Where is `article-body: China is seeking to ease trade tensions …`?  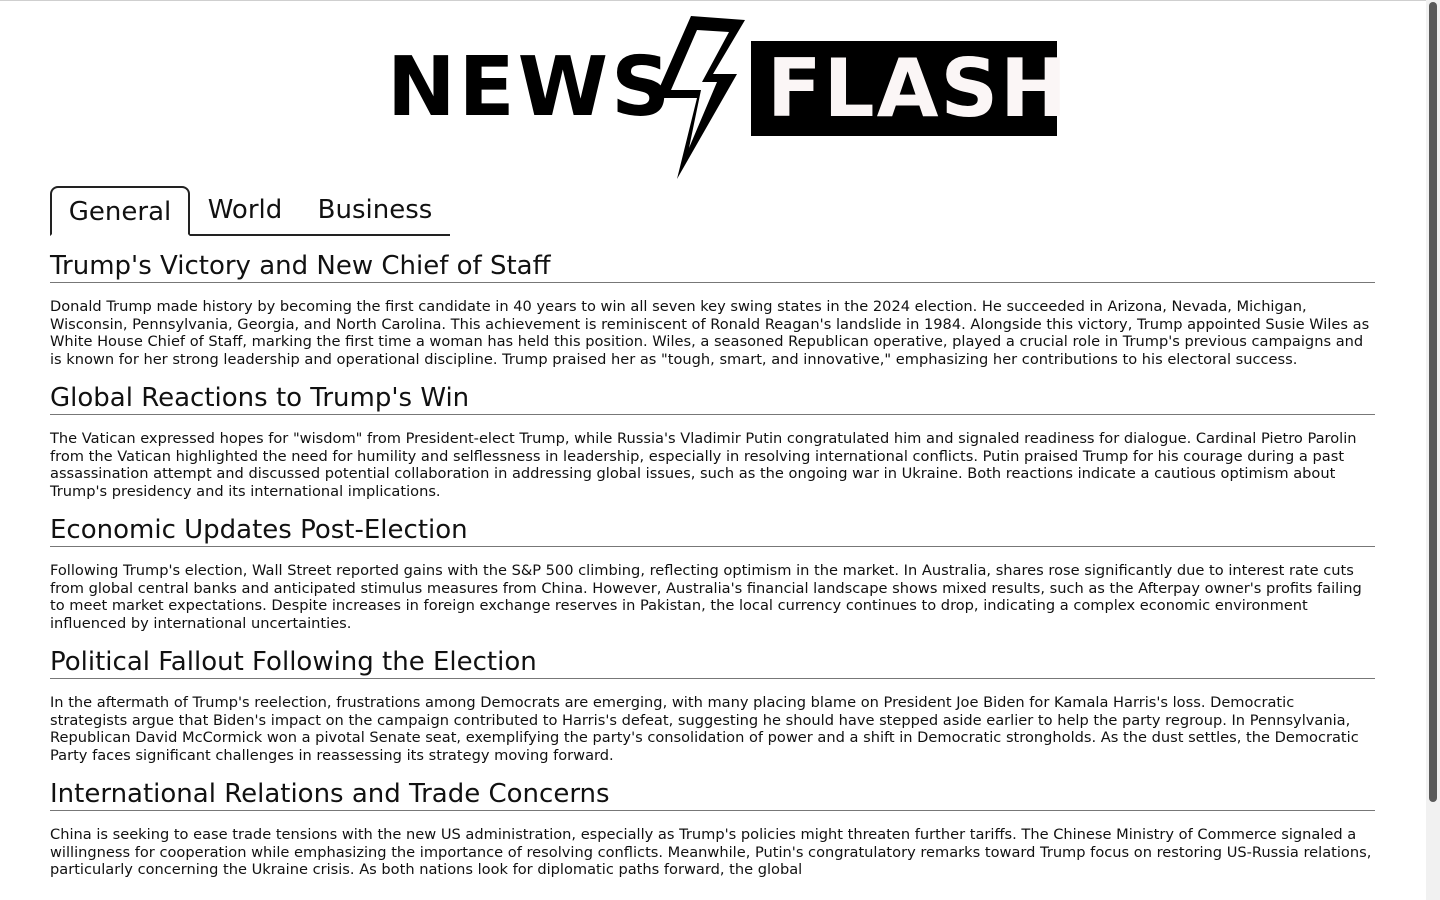 article-body: China is seeking to ease trade tensions … is located at coordinates (711, 852).